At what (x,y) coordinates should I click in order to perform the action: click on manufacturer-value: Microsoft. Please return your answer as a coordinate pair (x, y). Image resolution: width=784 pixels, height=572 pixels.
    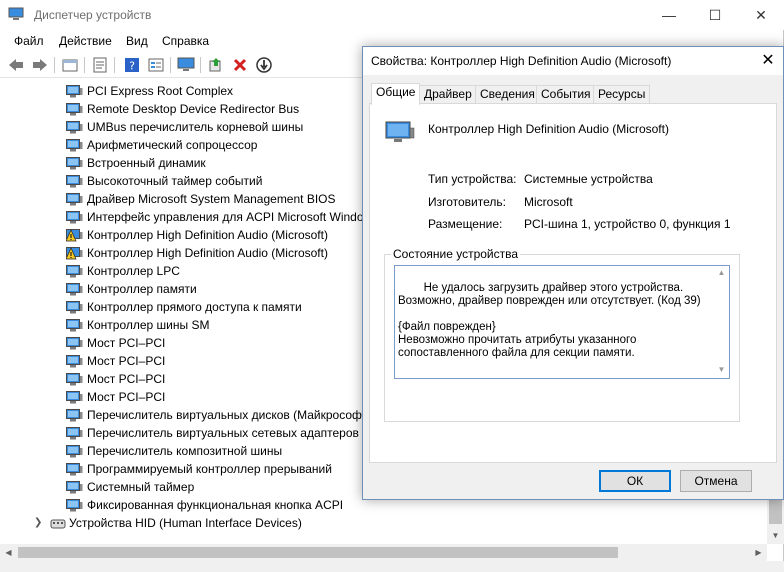
    Looking at the image, I should click on (548, 202).